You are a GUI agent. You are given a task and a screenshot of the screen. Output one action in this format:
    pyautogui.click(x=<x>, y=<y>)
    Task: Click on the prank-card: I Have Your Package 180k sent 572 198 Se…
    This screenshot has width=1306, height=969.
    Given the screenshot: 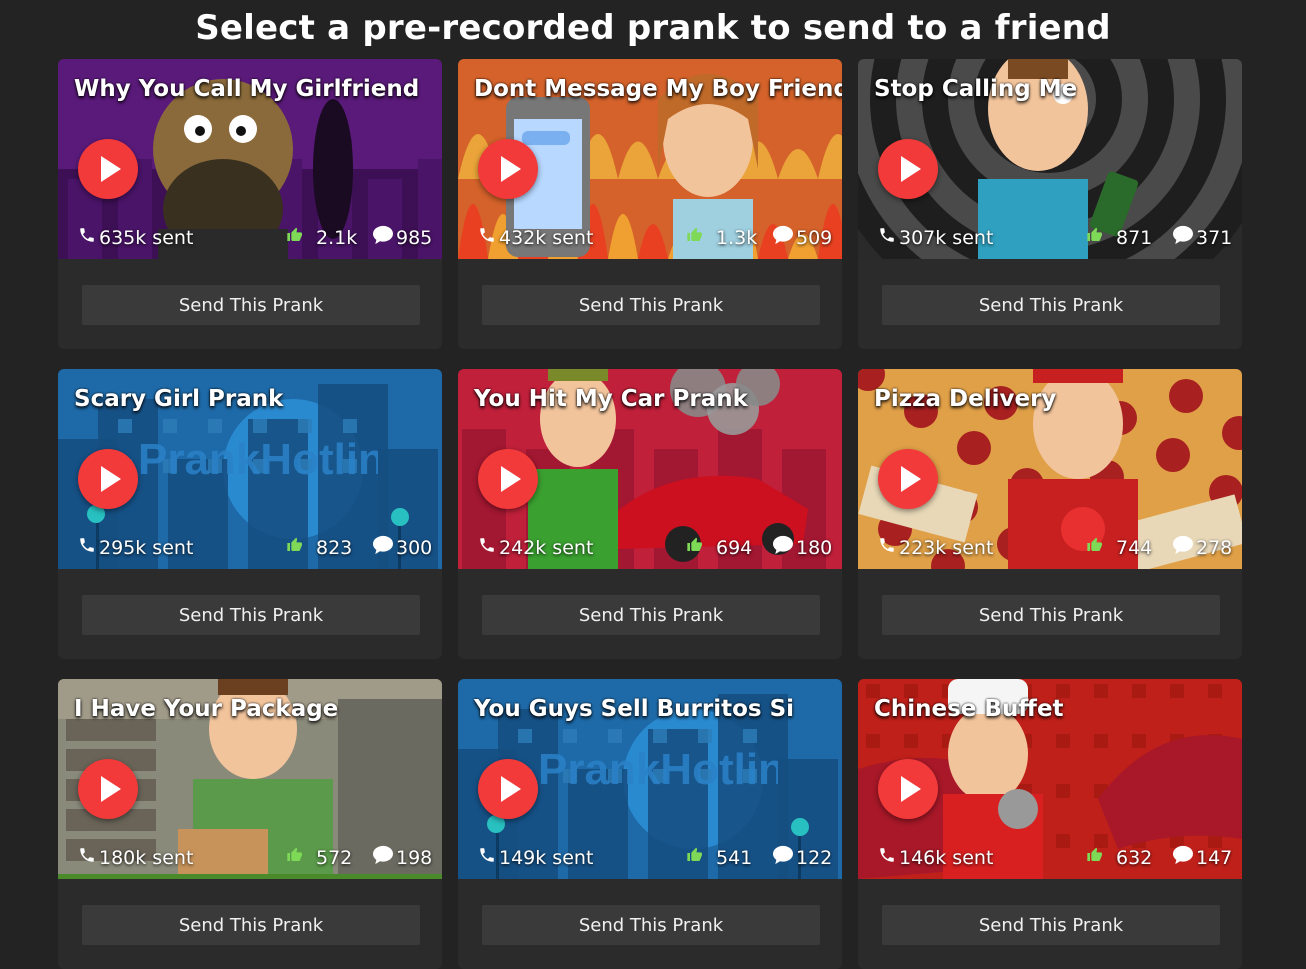 What is the action you would take?
    pyautogui.click(x=250, y=824)
    